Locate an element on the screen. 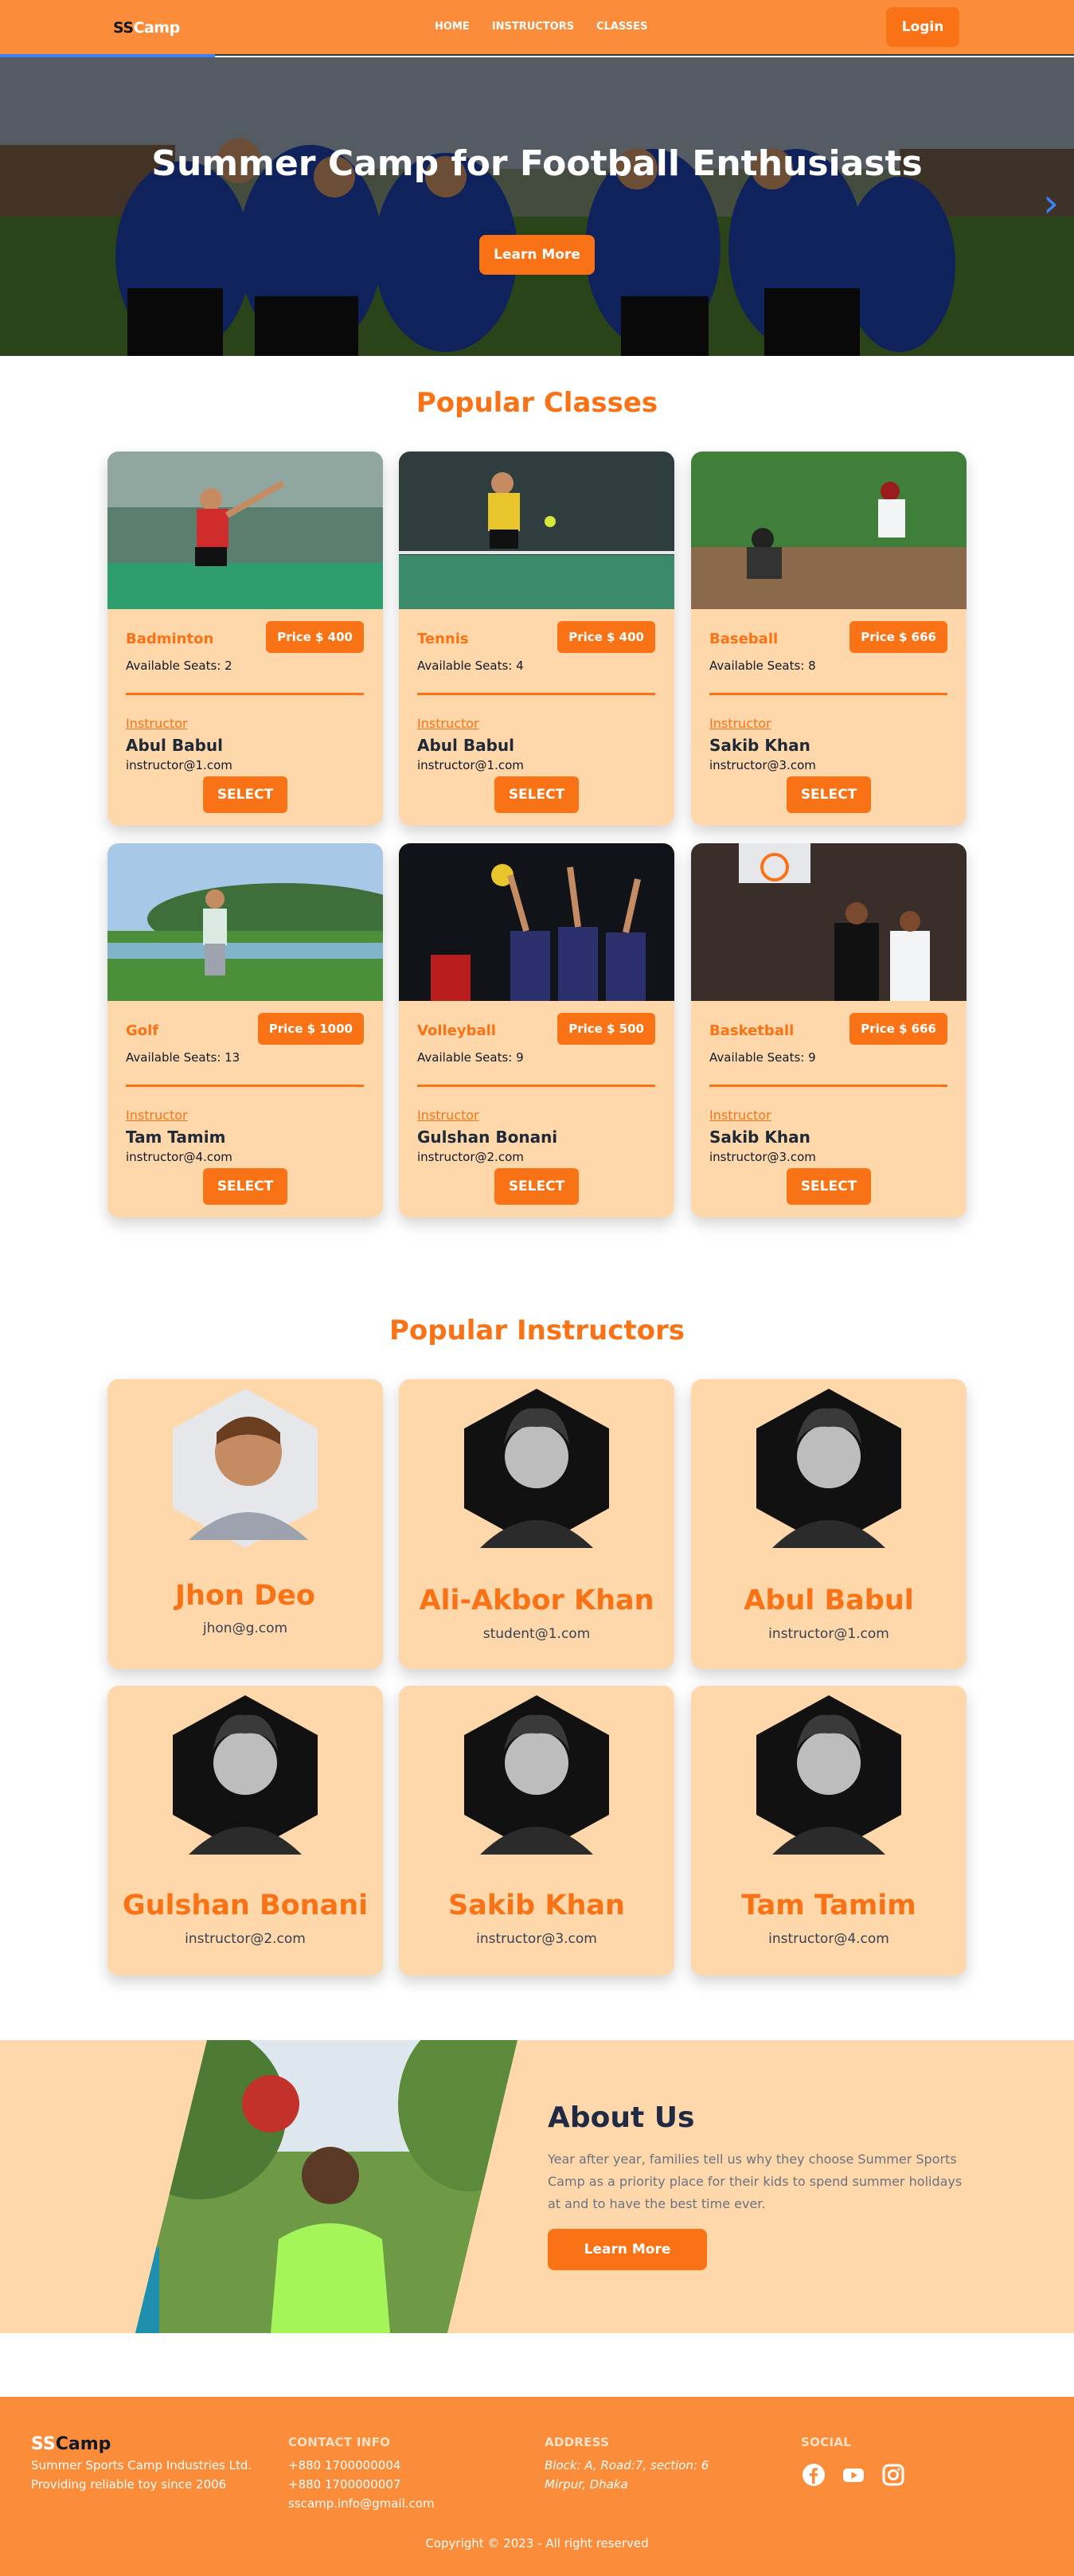 This screenshot has height=2576, width=1074. badminton-class-image is located at coordinates (245, 530).